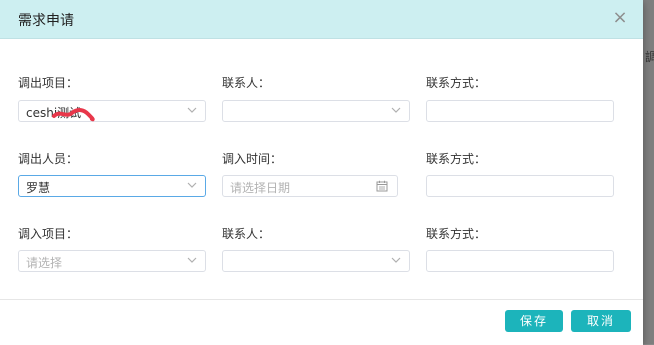 This screenshot has height=345, width=654. What do you see at coordinates (321, 19) in the screenshot?
I see `dialog-header: 需求申请 ×` at bounding box center [321, 19].